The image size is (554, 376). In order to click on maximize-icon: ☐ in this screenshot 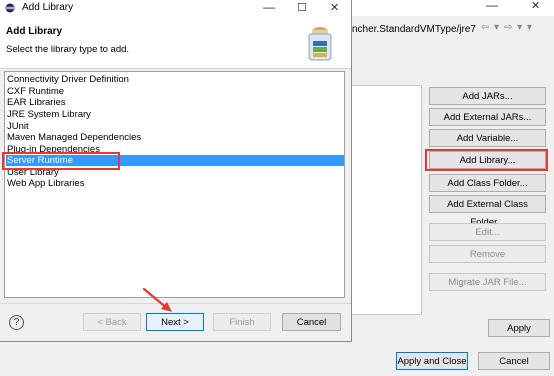, I will do `click(302, 7)`.